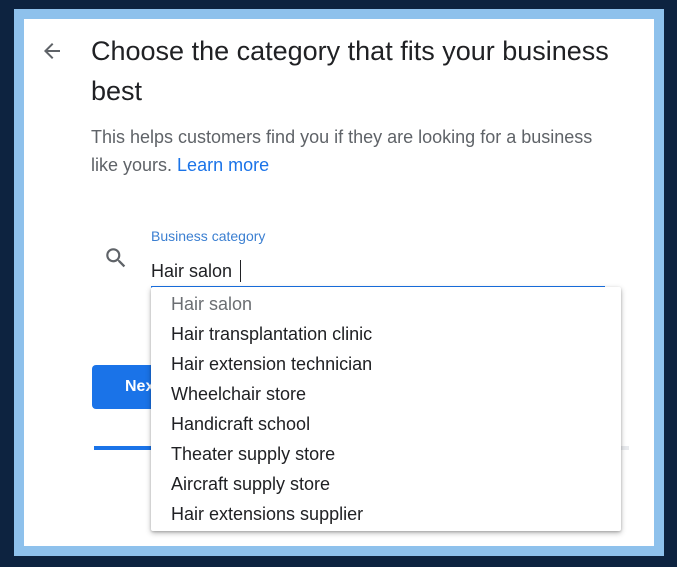 The width and height of the screenshot is (677, 567). What do you see at coordinates (240, 271) in the screenshot?
I see `text-caret` at bounding box center [240, 271].